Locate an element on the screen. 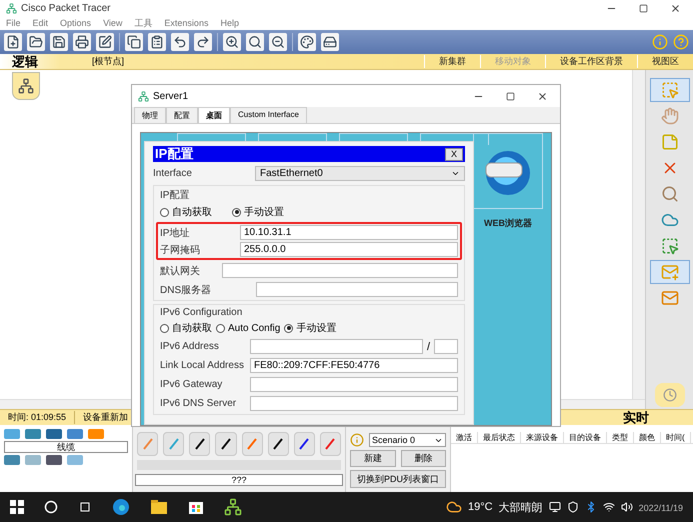 This screenshot has width=693, height=522. browser-icon is located at coordinates (121, 507).